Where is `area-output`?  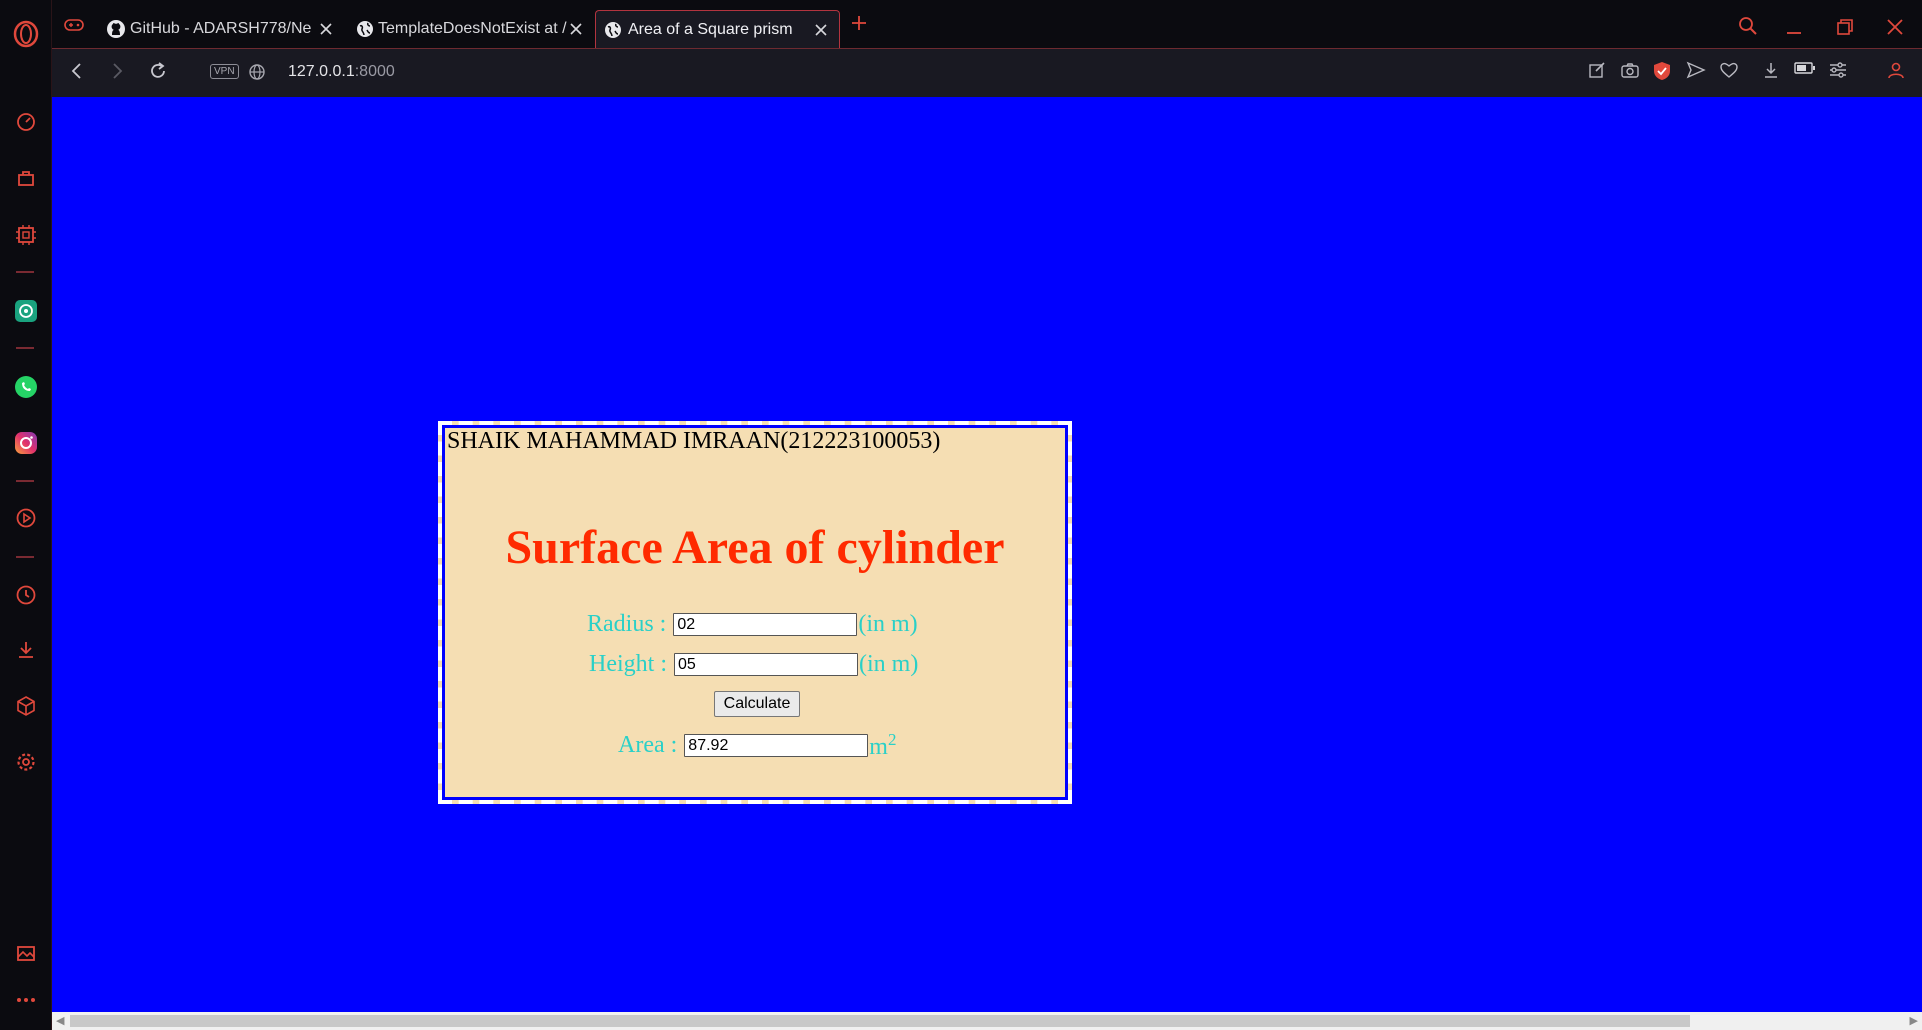 area-output is located at coordinates (776, 745).